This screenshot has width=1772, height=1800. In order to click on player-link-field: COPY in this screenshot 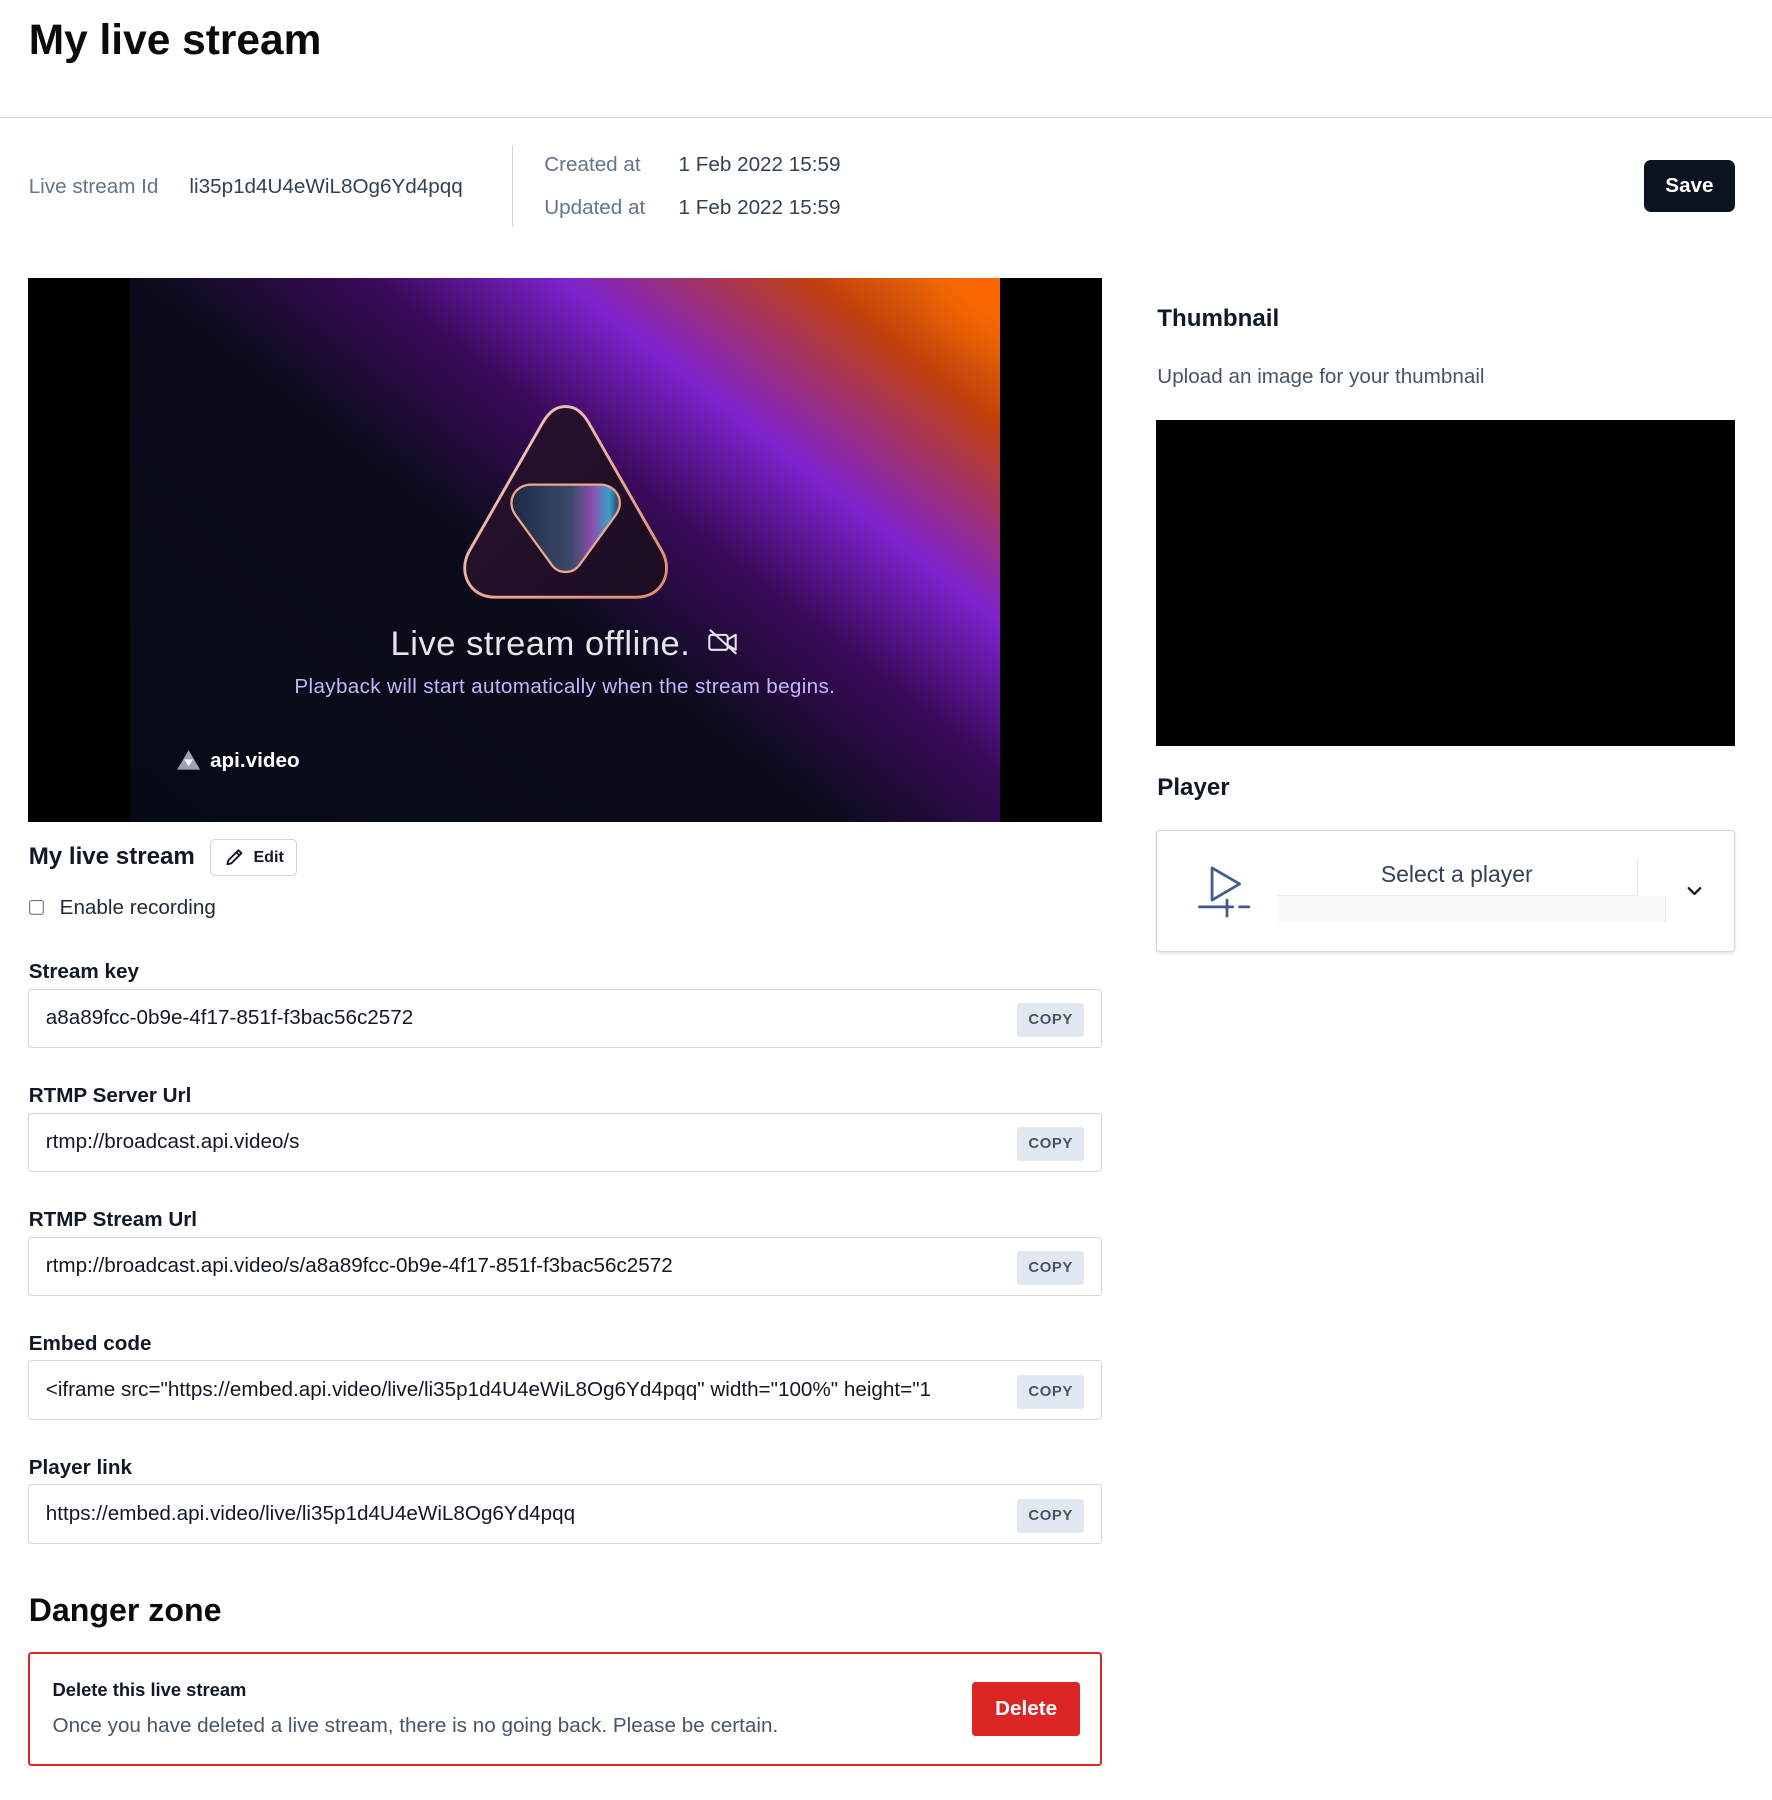, I will do `click(565, 1514)`.